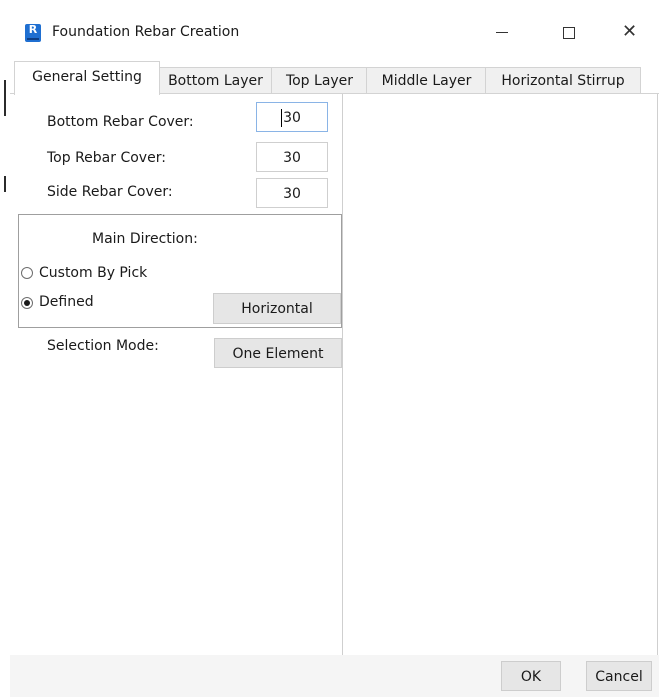 The width and height of the screenshot is (659, 697). I want to click on minimize-button, so click(502, 33).